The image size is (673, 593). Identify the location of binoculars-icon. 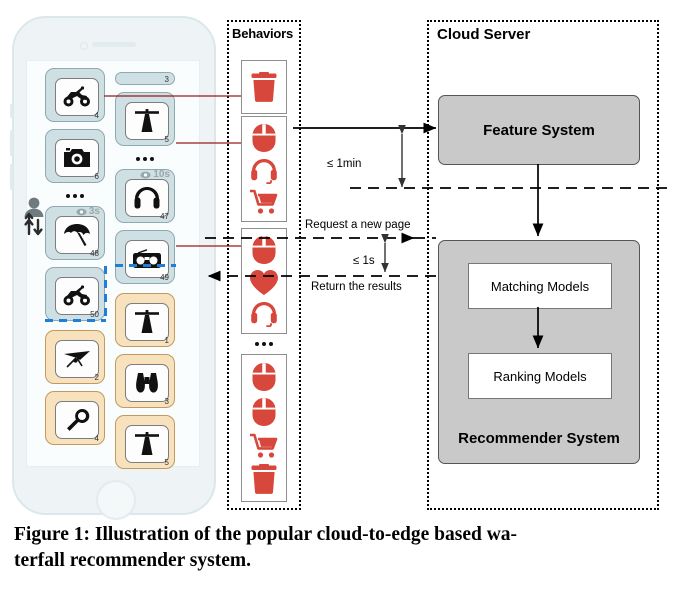
(147, 383).